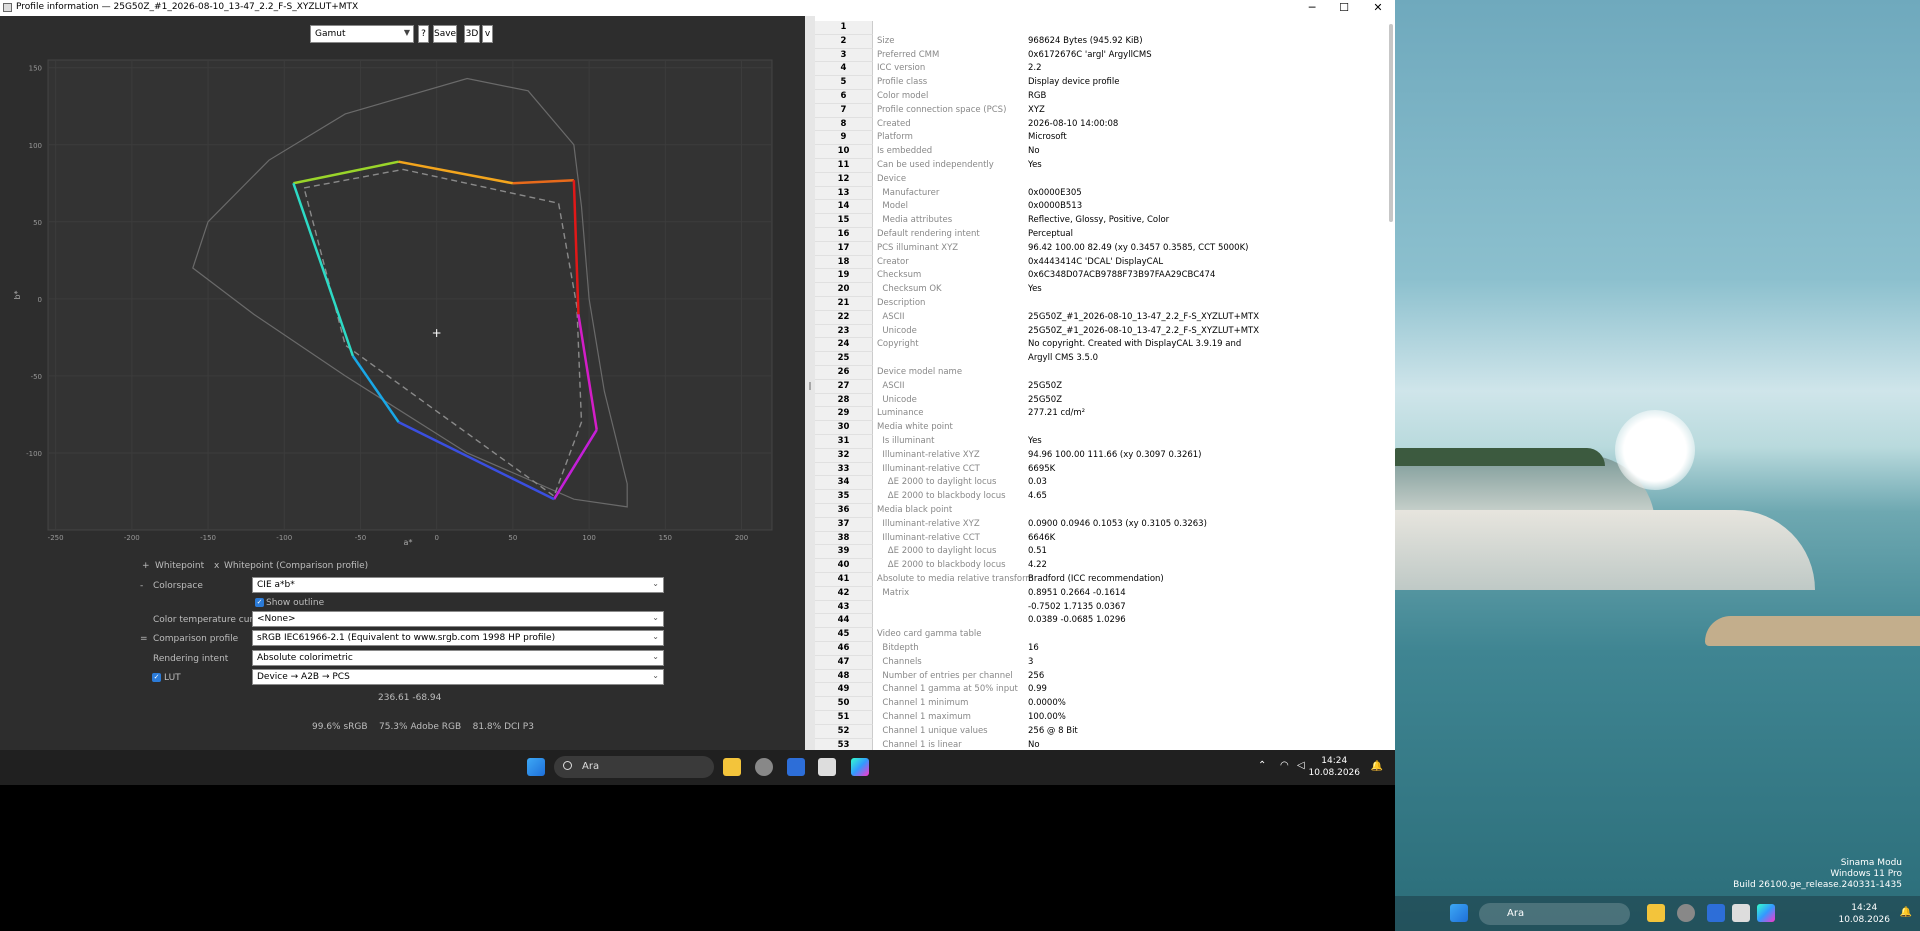 This screenshot has width=1920, height=931. I want to click on info-row: 48 Number of entries per channel 256, so click(1100, 676).